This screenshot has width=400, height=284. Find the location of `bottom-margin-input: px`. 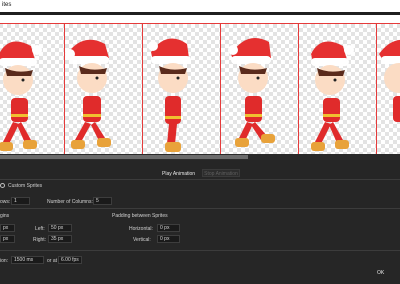

bottom-margin-input: px is located at coordinates (7, 239).